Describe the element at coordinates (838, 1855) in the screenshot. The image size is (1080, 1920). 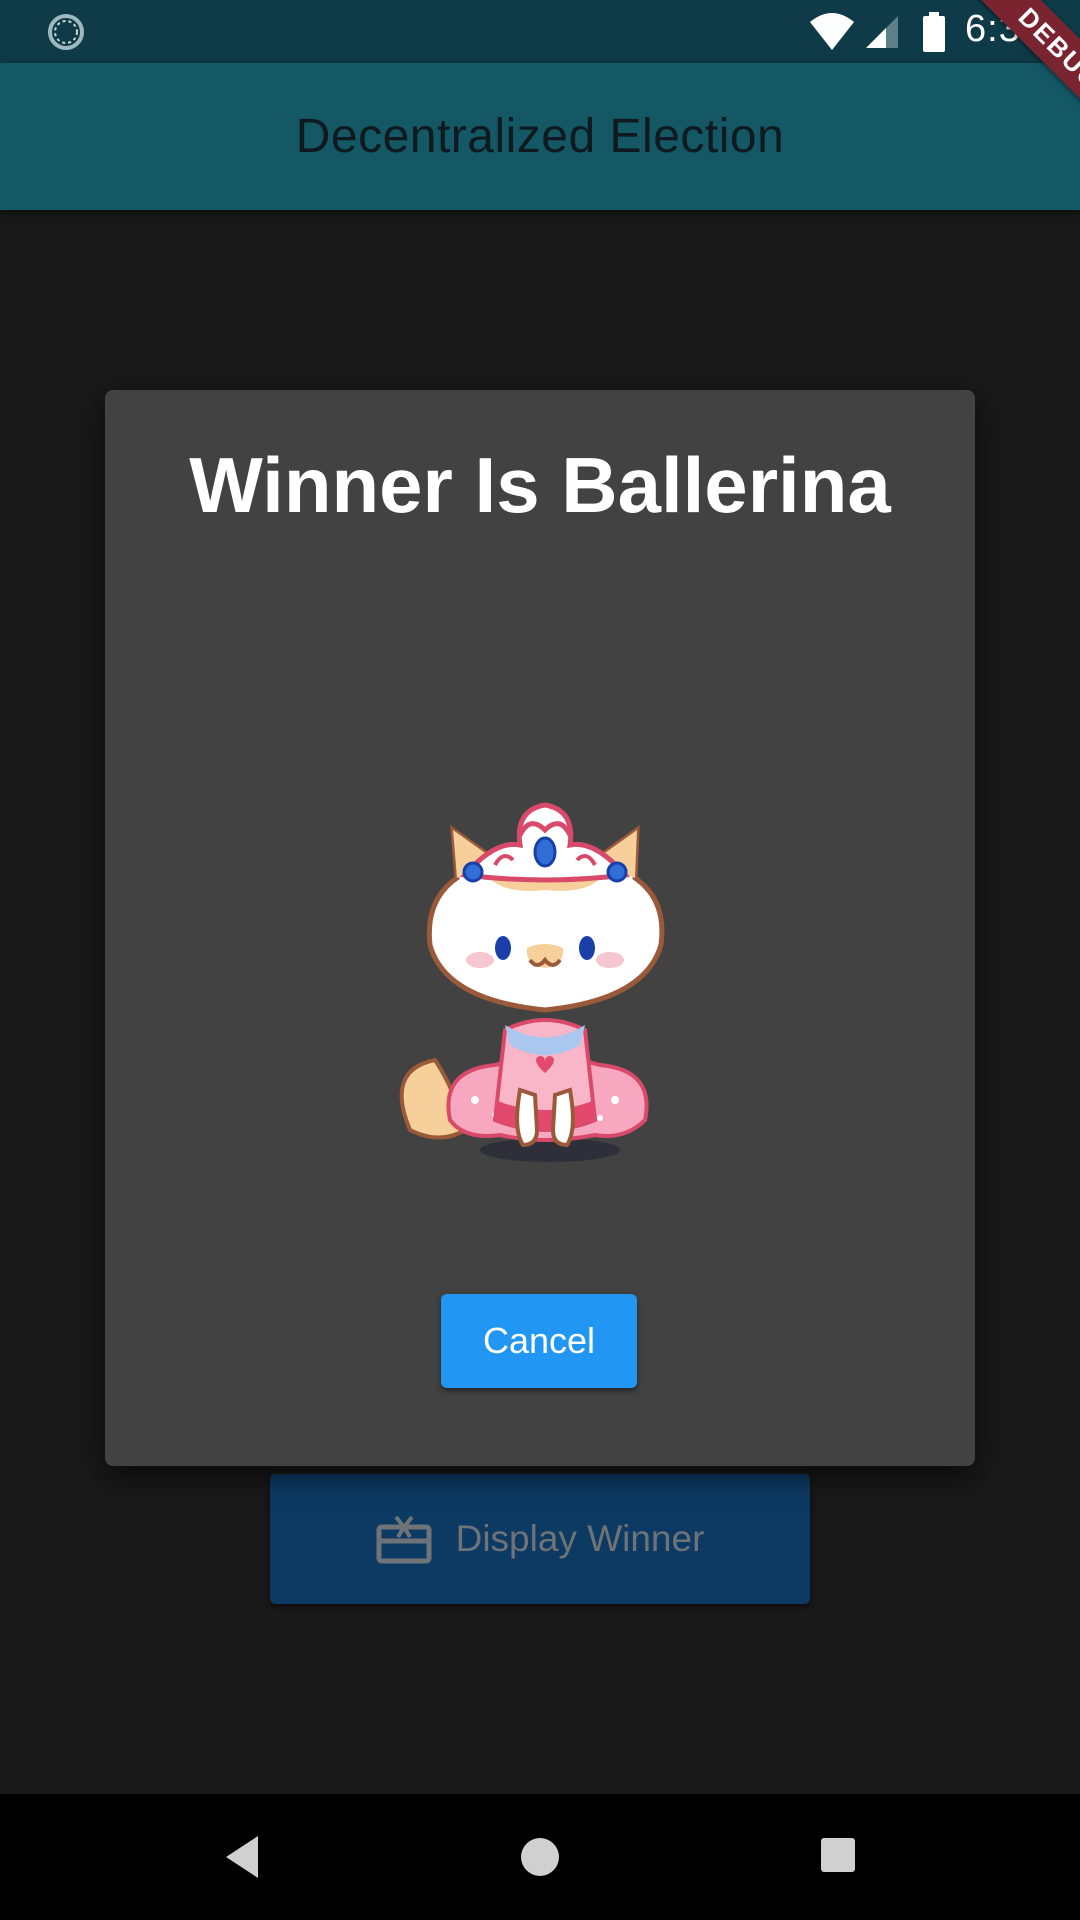
I see `recents-square-icon` at that location.